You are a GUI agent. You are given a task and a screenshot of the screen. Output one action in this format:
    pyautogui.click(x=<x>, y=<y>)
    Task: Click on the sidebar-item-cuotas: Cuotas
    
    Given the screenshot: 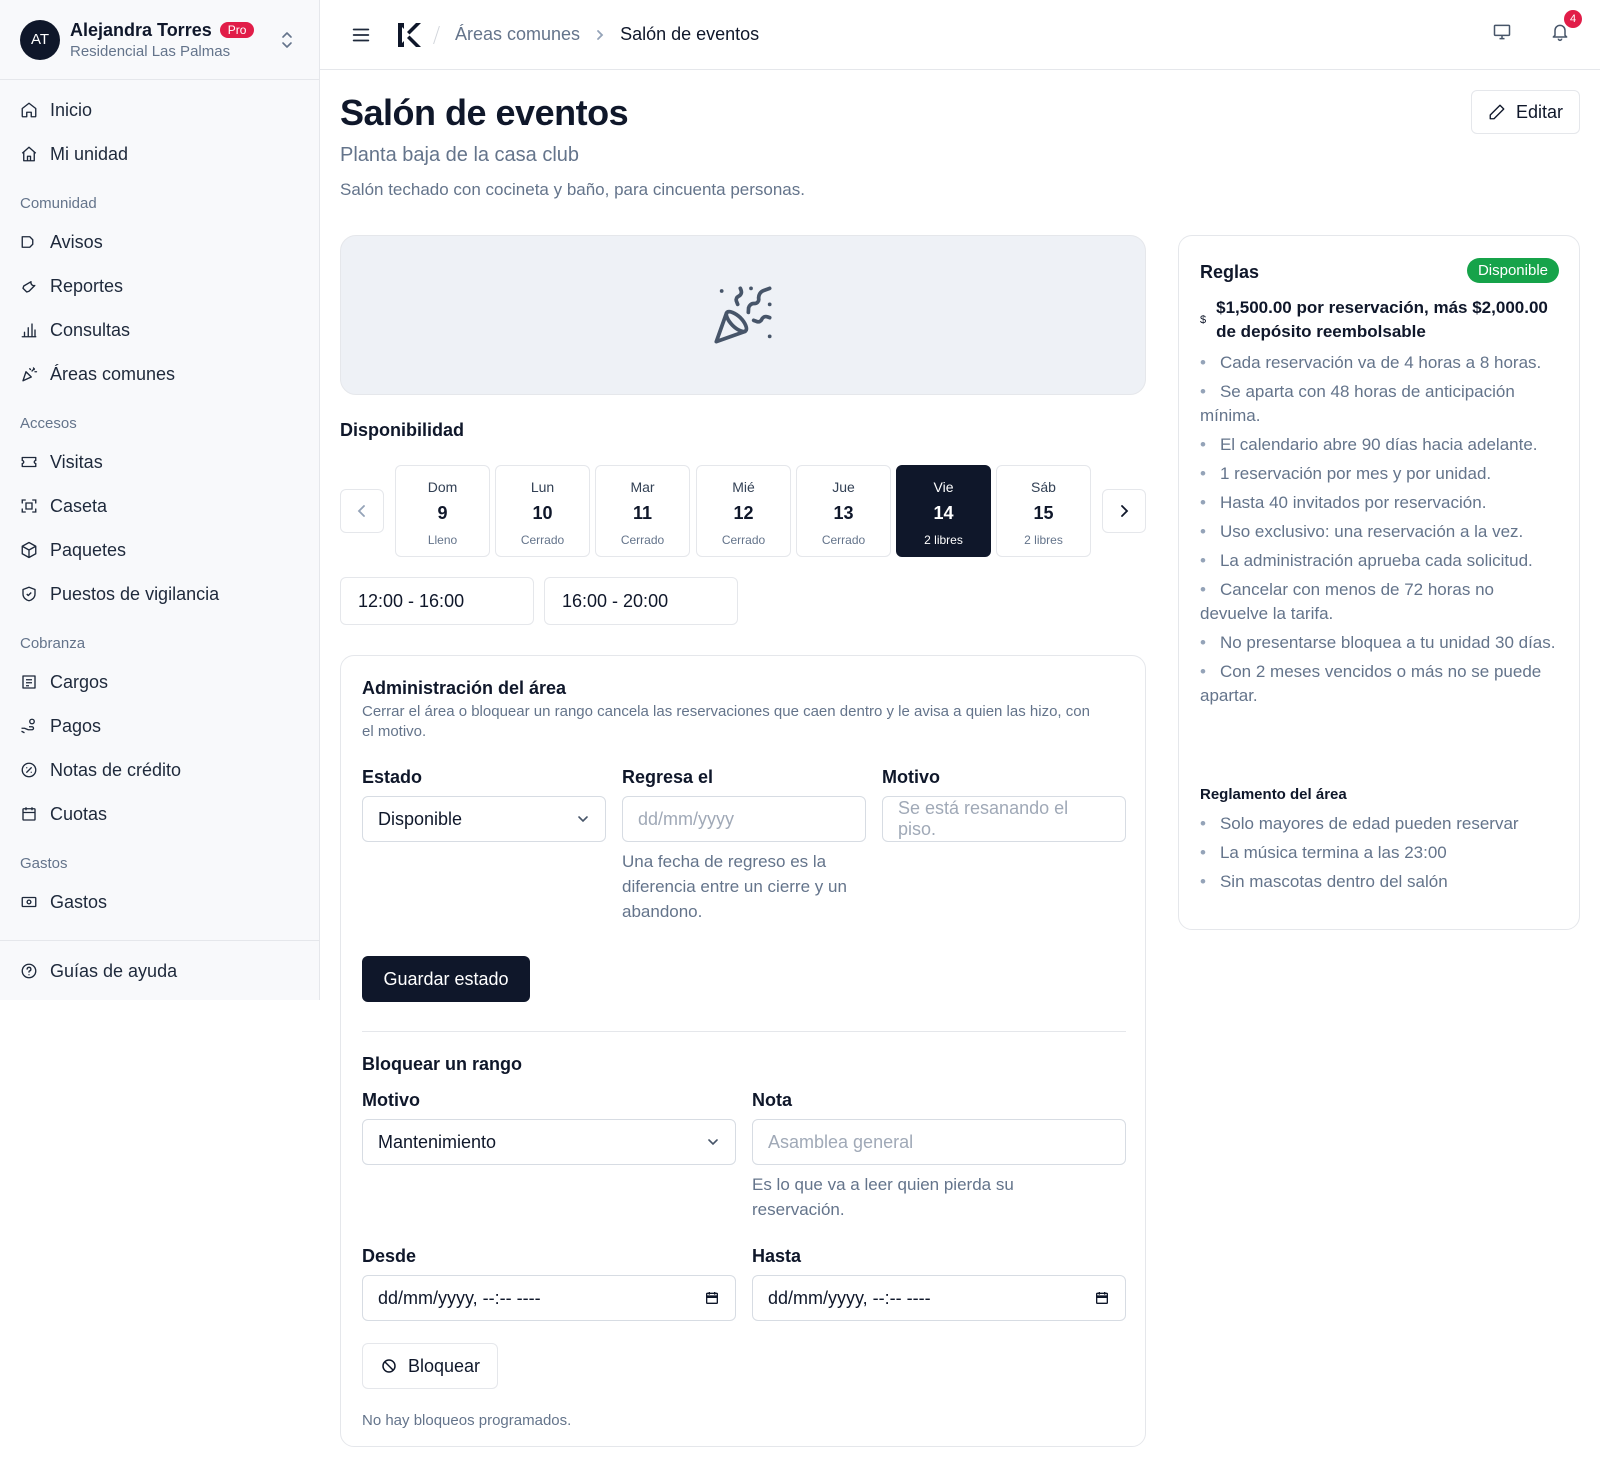 What is the action you would take?
    pyautogui.click(x=159, y=814)
    